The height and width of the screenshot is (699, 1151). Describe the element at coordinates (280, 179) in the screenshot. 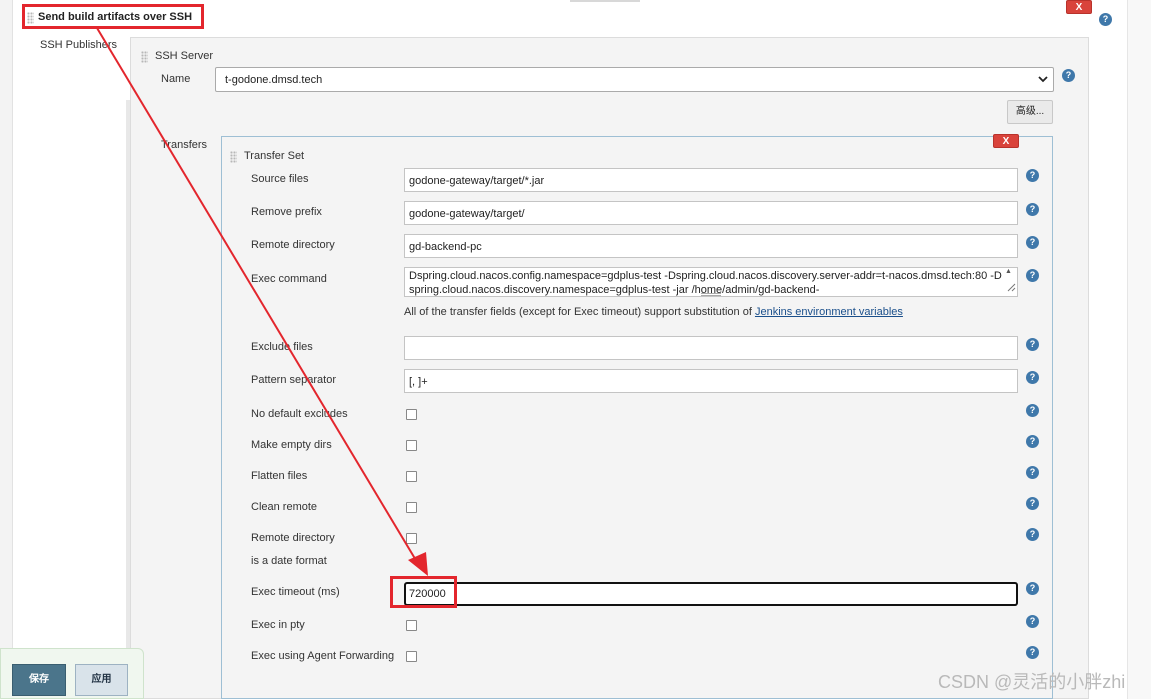

I see `source-files-label: Source files` at that location.